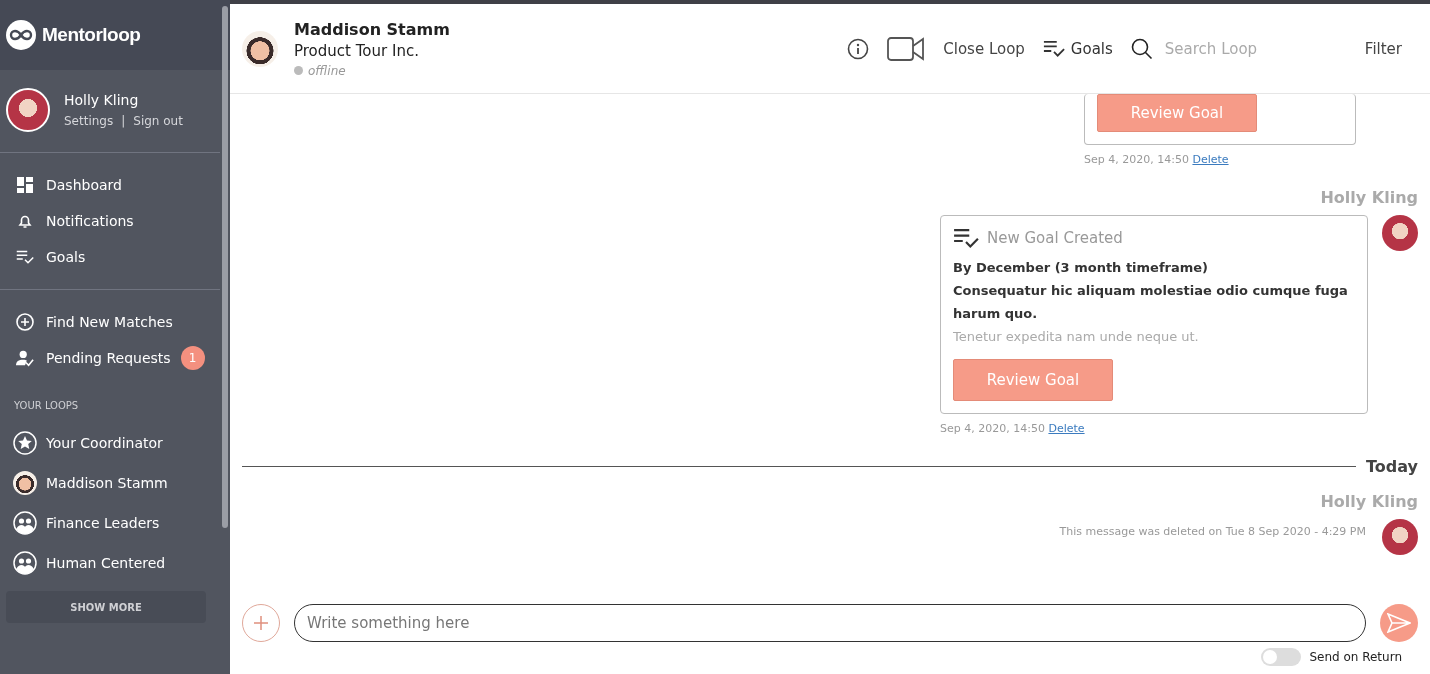 This screenshot has height=674, width=1430. Describe the element at coordinates (106, 607) in the screenshot. I see `show-more-button: SHOW MORE` at that location.